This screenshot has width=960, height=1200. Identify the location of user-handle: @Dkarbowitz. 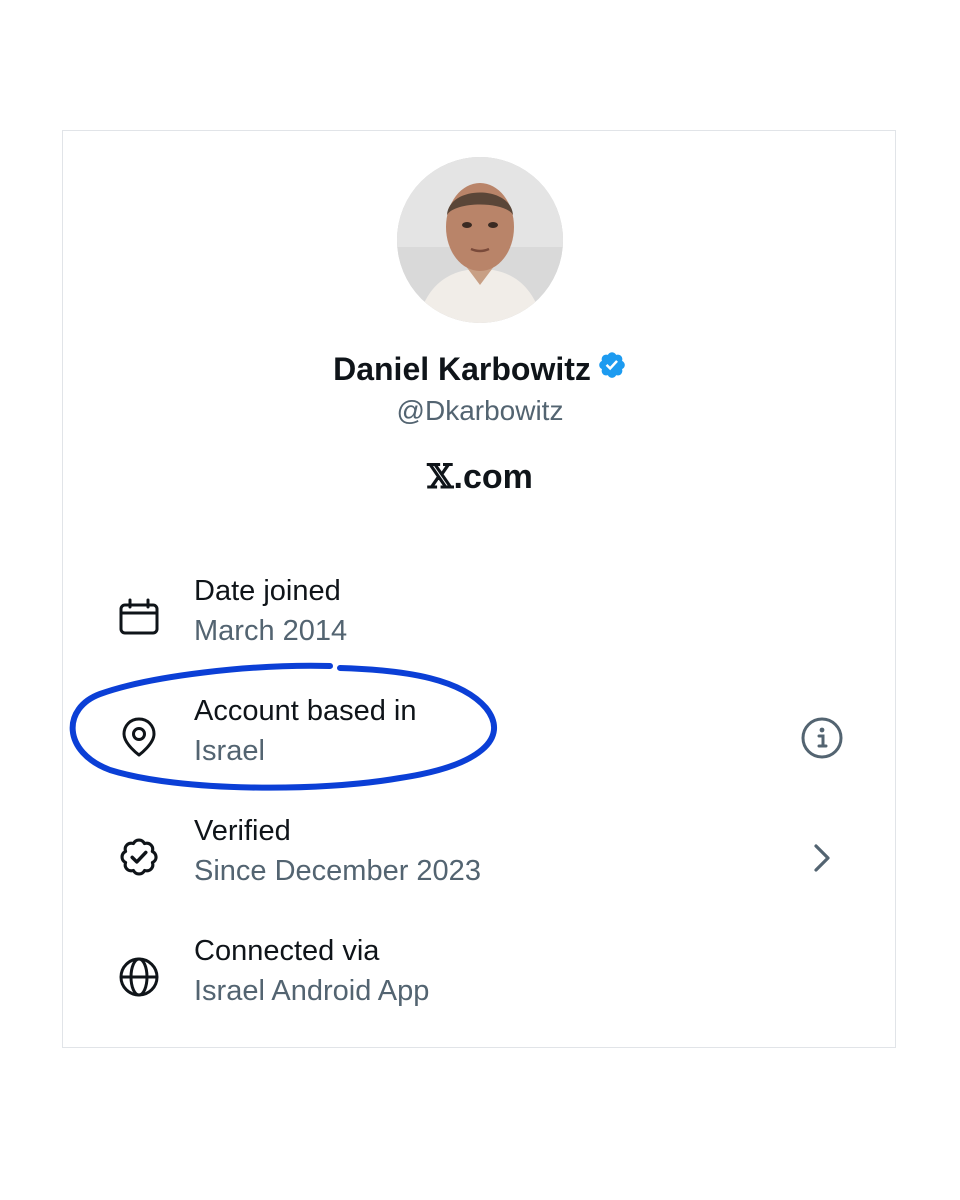
(480, 410).